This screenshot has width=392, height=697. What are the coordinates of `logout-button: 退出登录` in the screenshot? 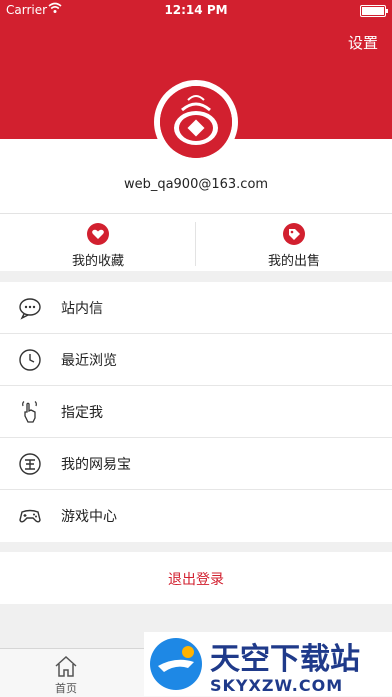 It's located at (196, 578).